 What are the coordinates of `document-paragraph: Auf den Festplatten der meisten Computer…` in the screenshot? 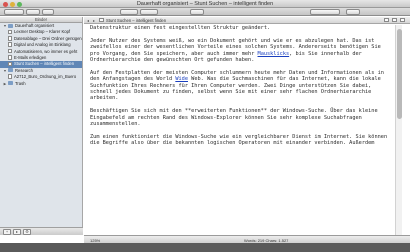 It's located at (239, 86).